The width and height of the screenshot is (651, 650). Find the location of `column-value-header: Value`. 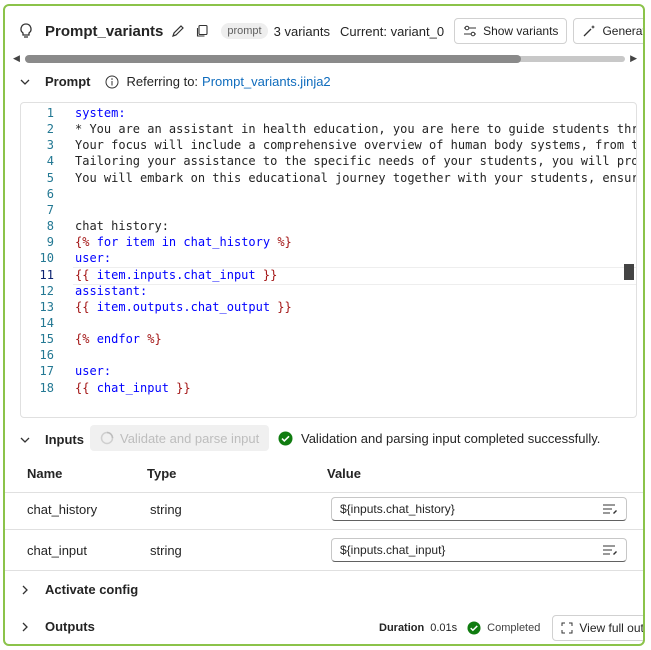

column-value-header: Value is located at coordinates (344, 473).